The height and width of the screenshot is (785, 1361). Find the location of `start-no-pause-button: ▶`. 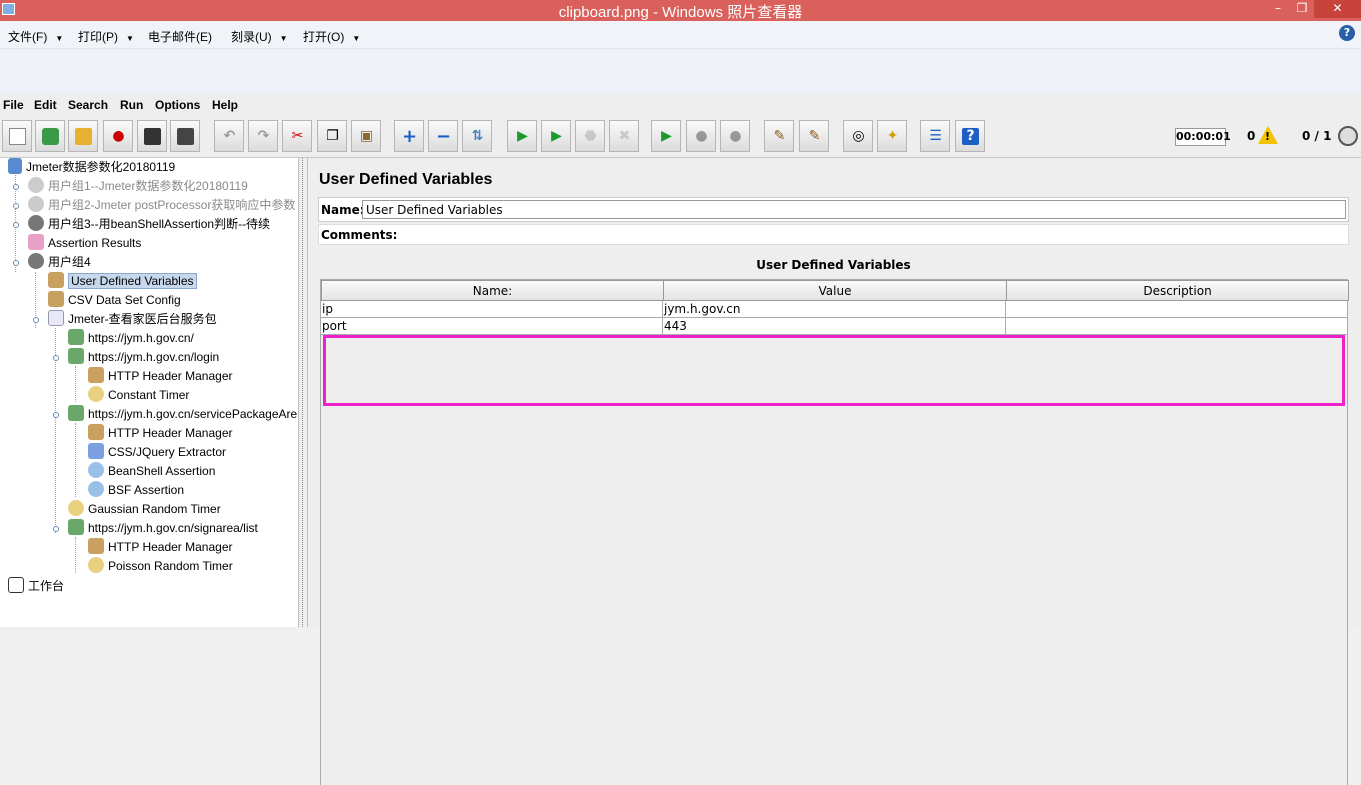

start-no-pause-button: ▶ is located at coordinates (556, 136).